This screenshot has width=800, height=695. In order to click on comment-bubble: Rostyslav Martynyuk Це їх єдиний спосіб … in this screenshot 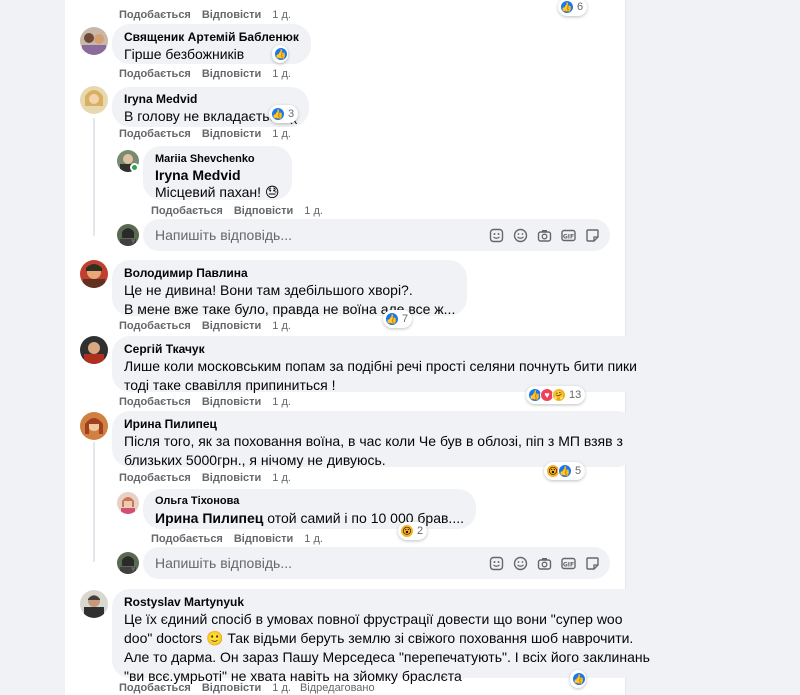, I will do `click(387, 636)`.